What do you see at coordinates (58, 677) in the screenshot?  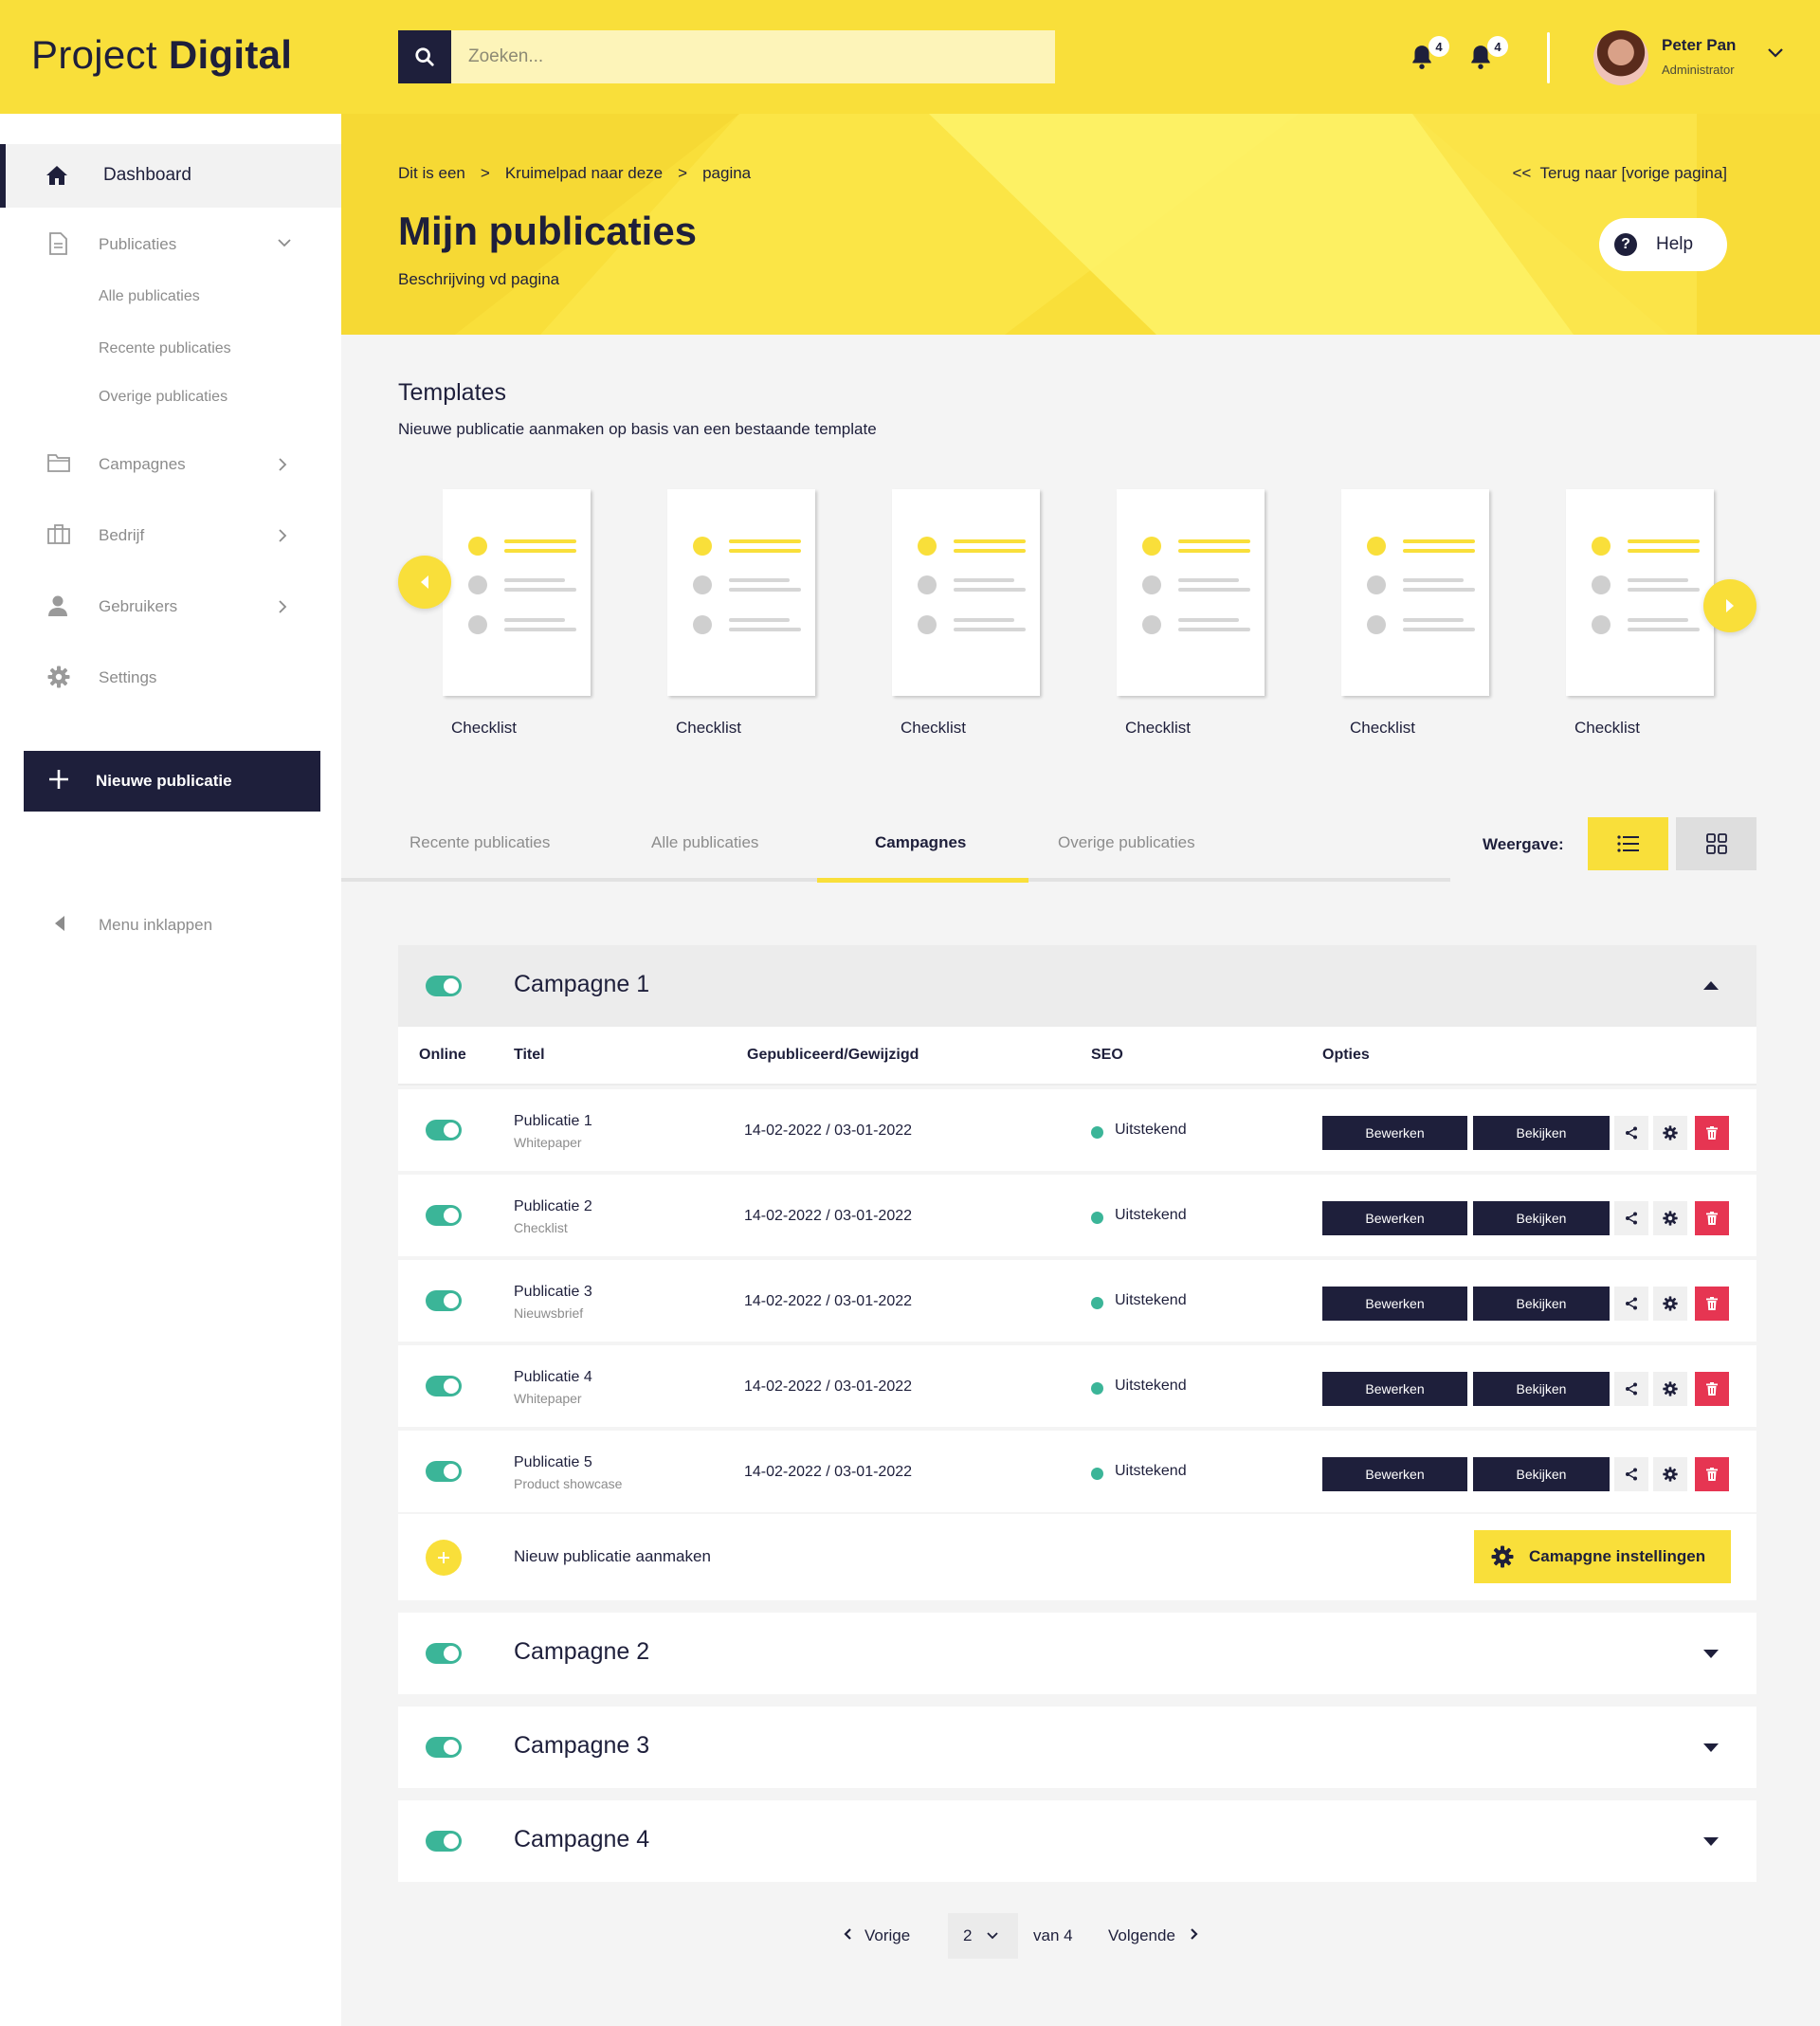 I see `gear-icon` at bounding box center [58, 677].